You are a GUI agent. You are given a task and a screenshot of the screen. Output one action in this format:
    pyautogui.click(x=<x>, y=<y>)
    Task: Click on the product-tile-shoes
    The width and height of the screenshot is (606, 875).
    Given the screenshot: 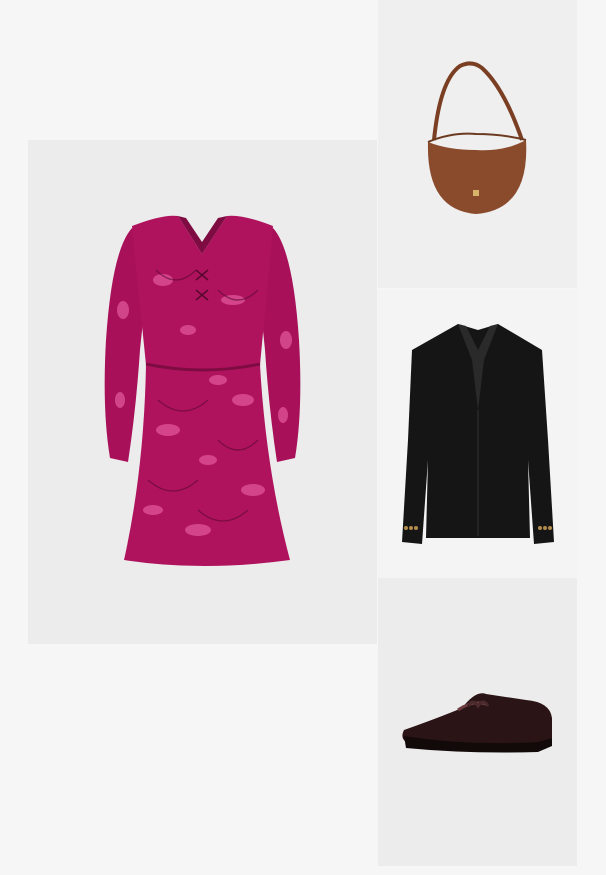 What is the action you would take?
    pyautogui.click(x=477, y=722)
    